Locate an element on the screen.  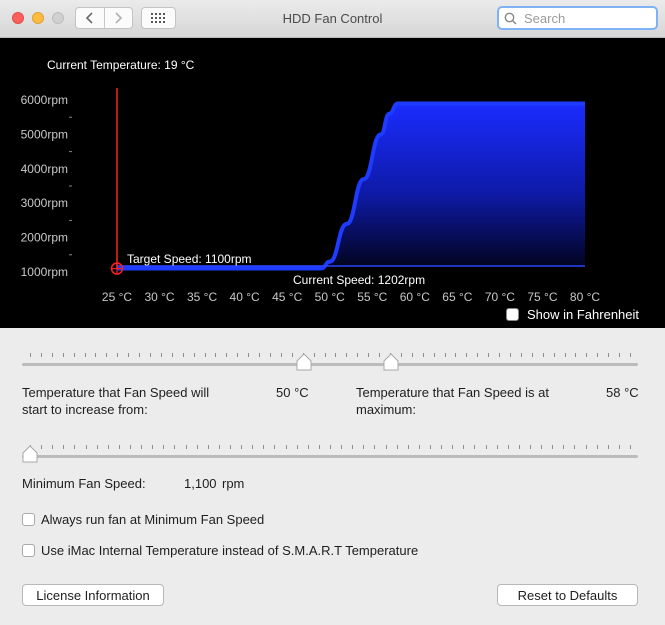
y-tick-label: 4000rpm is located at coordinates (44, 169).